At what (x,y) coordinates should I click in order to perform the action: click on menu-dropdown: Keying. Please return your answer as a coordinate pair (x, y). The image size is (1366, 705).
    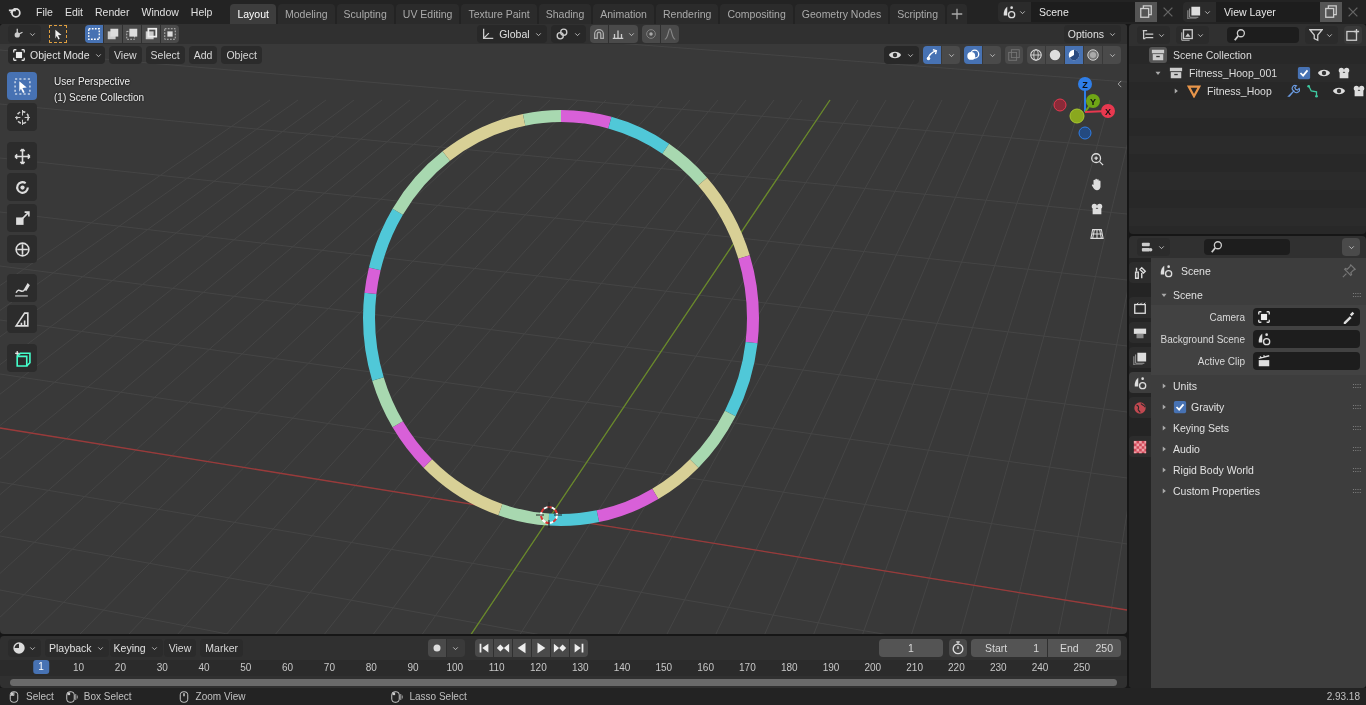
    Looking at the image, I should click on (136, 648).